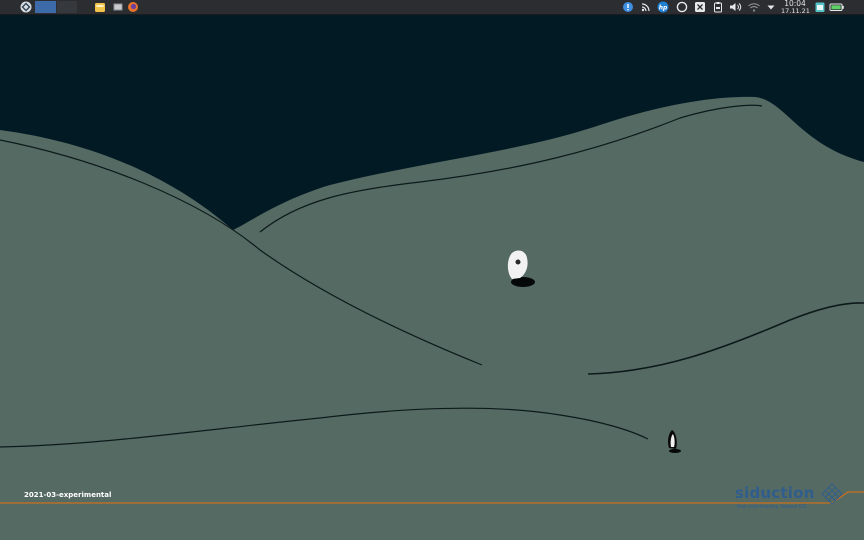 Image resolution: width=864 pixels, height=540 pixels. I want to click on text-editor-icon, so click(118, 7).